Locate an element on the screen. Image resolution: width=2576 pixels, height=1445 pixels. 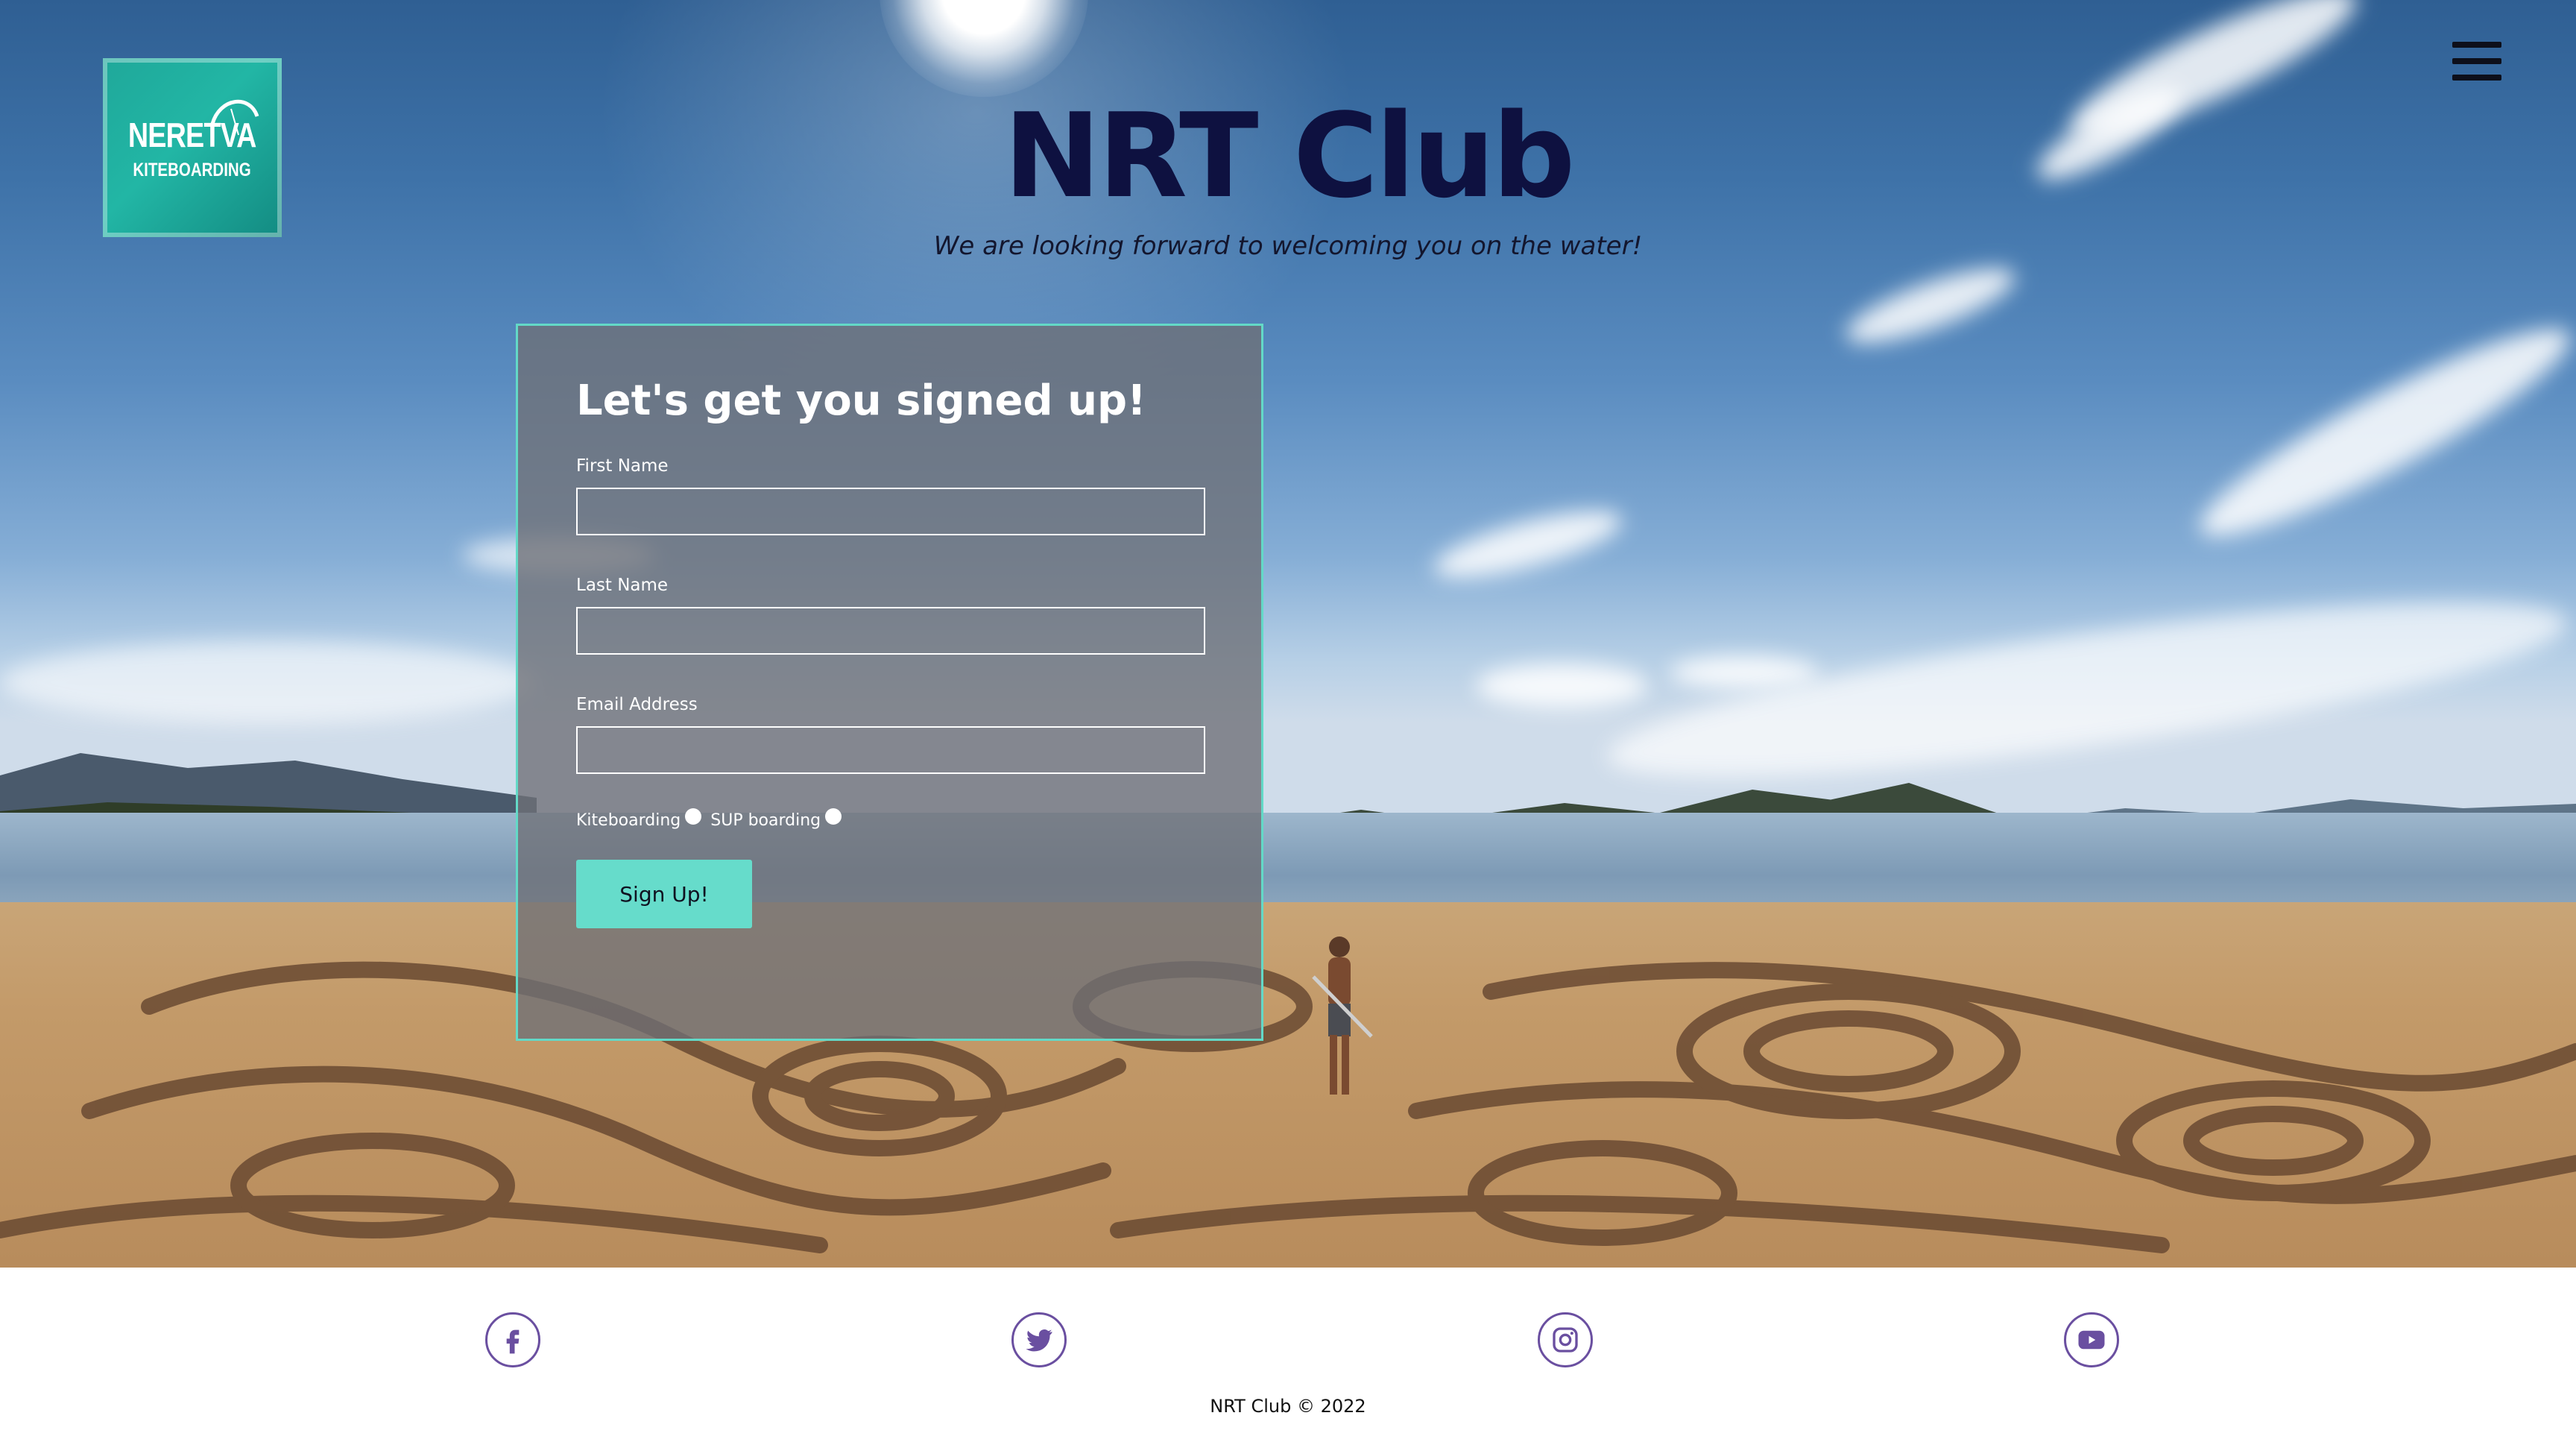
email-label: Email Address is located at coordinates (637, 704).